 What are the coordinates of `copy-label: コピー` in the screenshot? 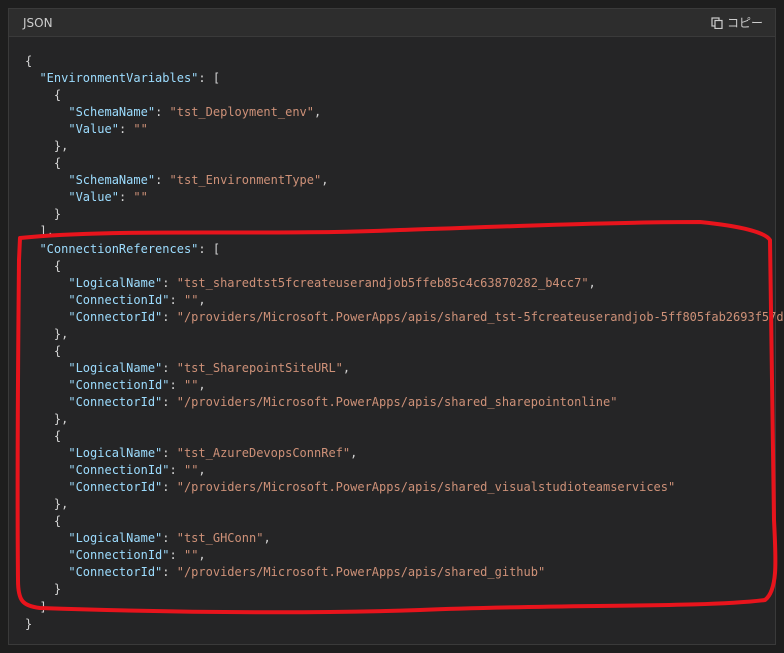 It's located at (744, 23).